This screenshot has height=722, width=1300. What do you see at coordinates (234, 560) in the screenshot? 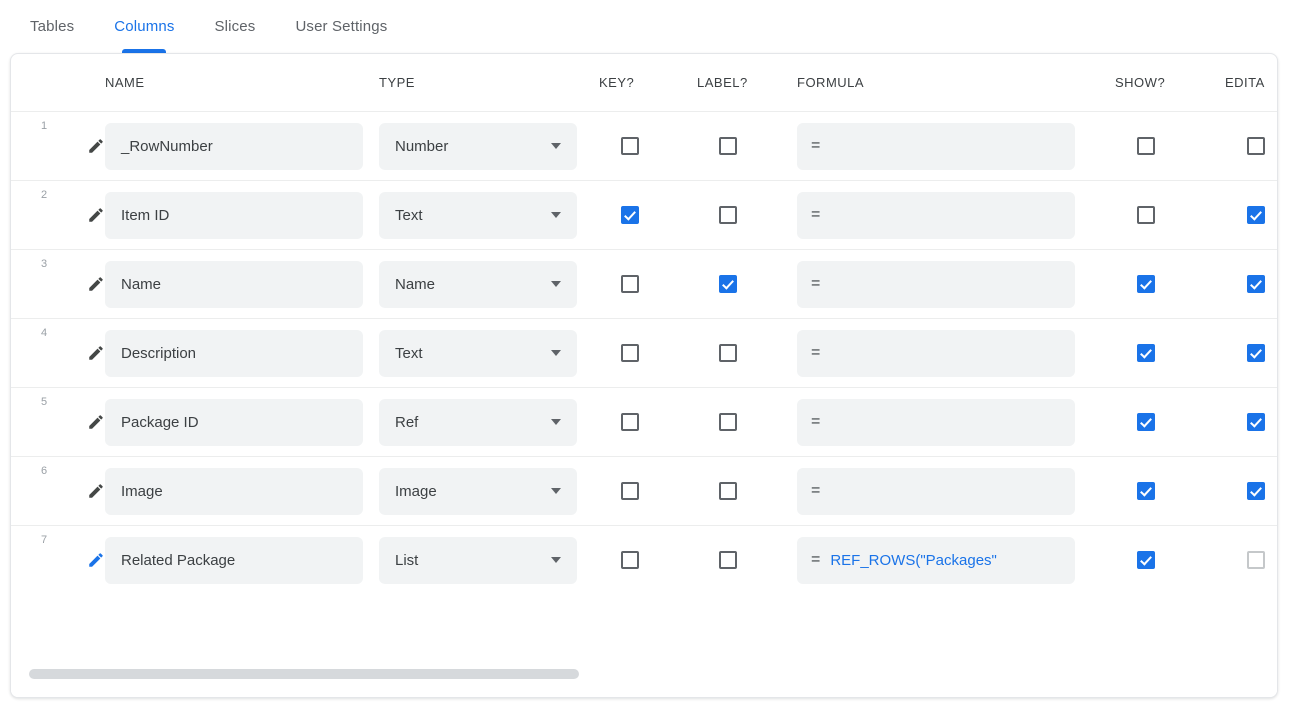
I see `column-name-input: Related Package` at bounding box center [234, 560].